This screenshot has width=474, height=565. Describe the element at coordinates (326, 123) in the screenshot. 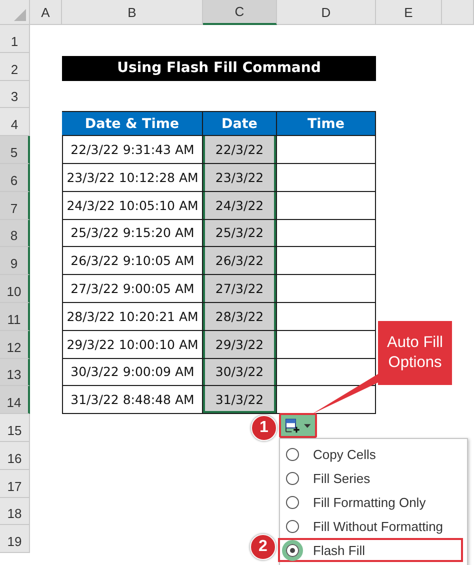

I see `table-header: Time` at that location.